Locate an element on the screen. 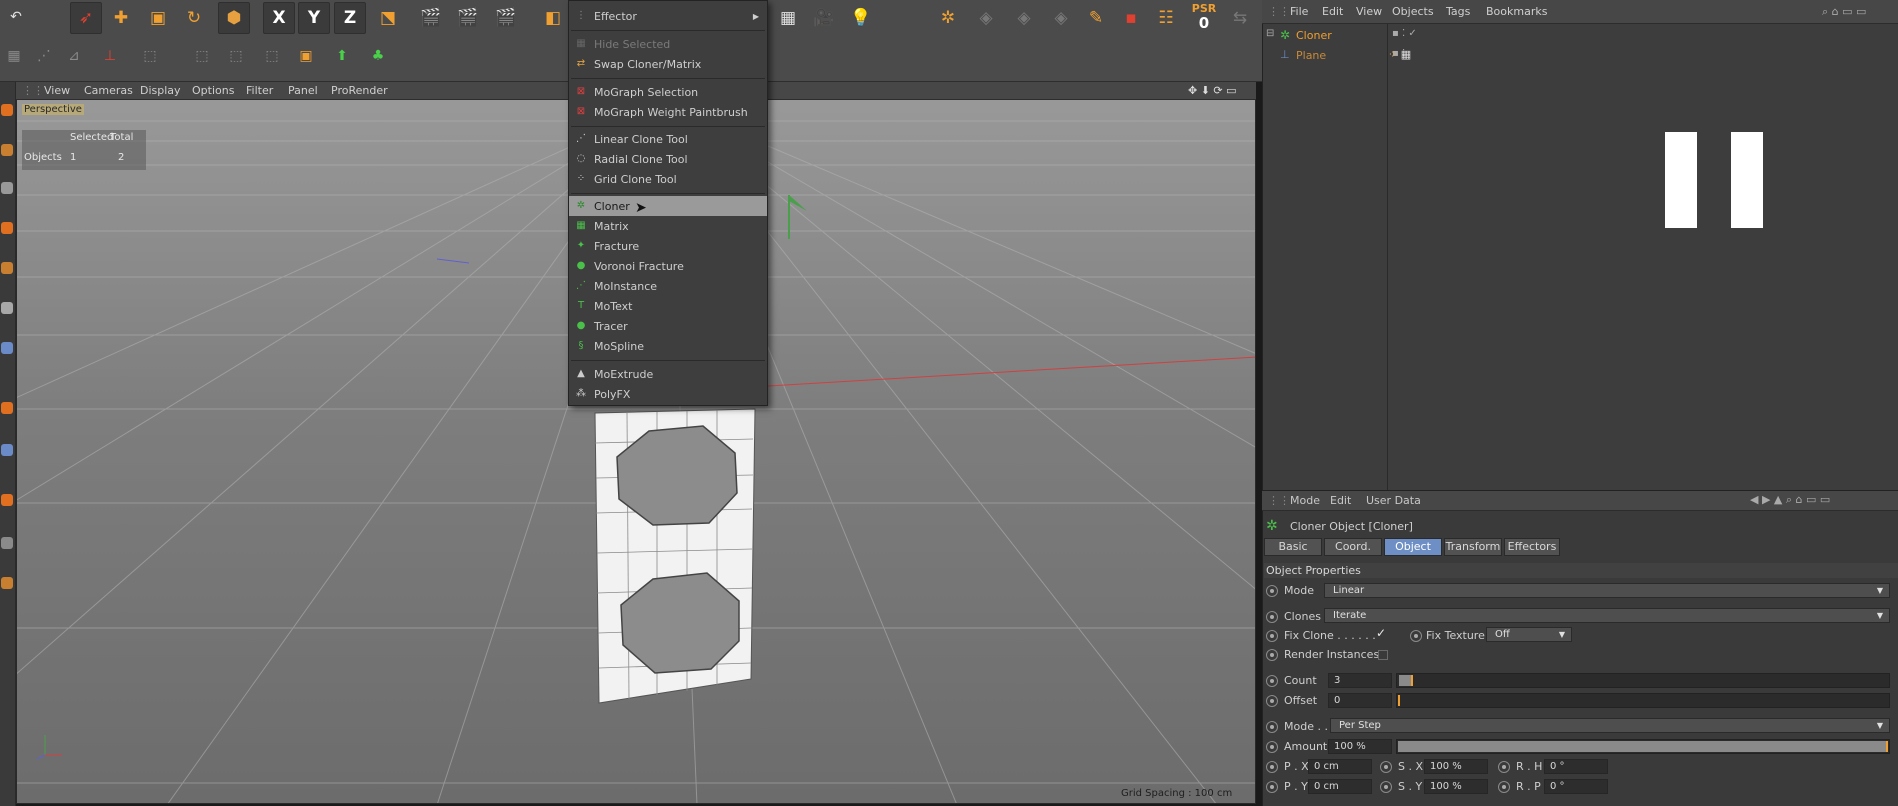 This screenshot has width=1898, height=806. amount-animate-radio is located at coordinates (1272, 747).